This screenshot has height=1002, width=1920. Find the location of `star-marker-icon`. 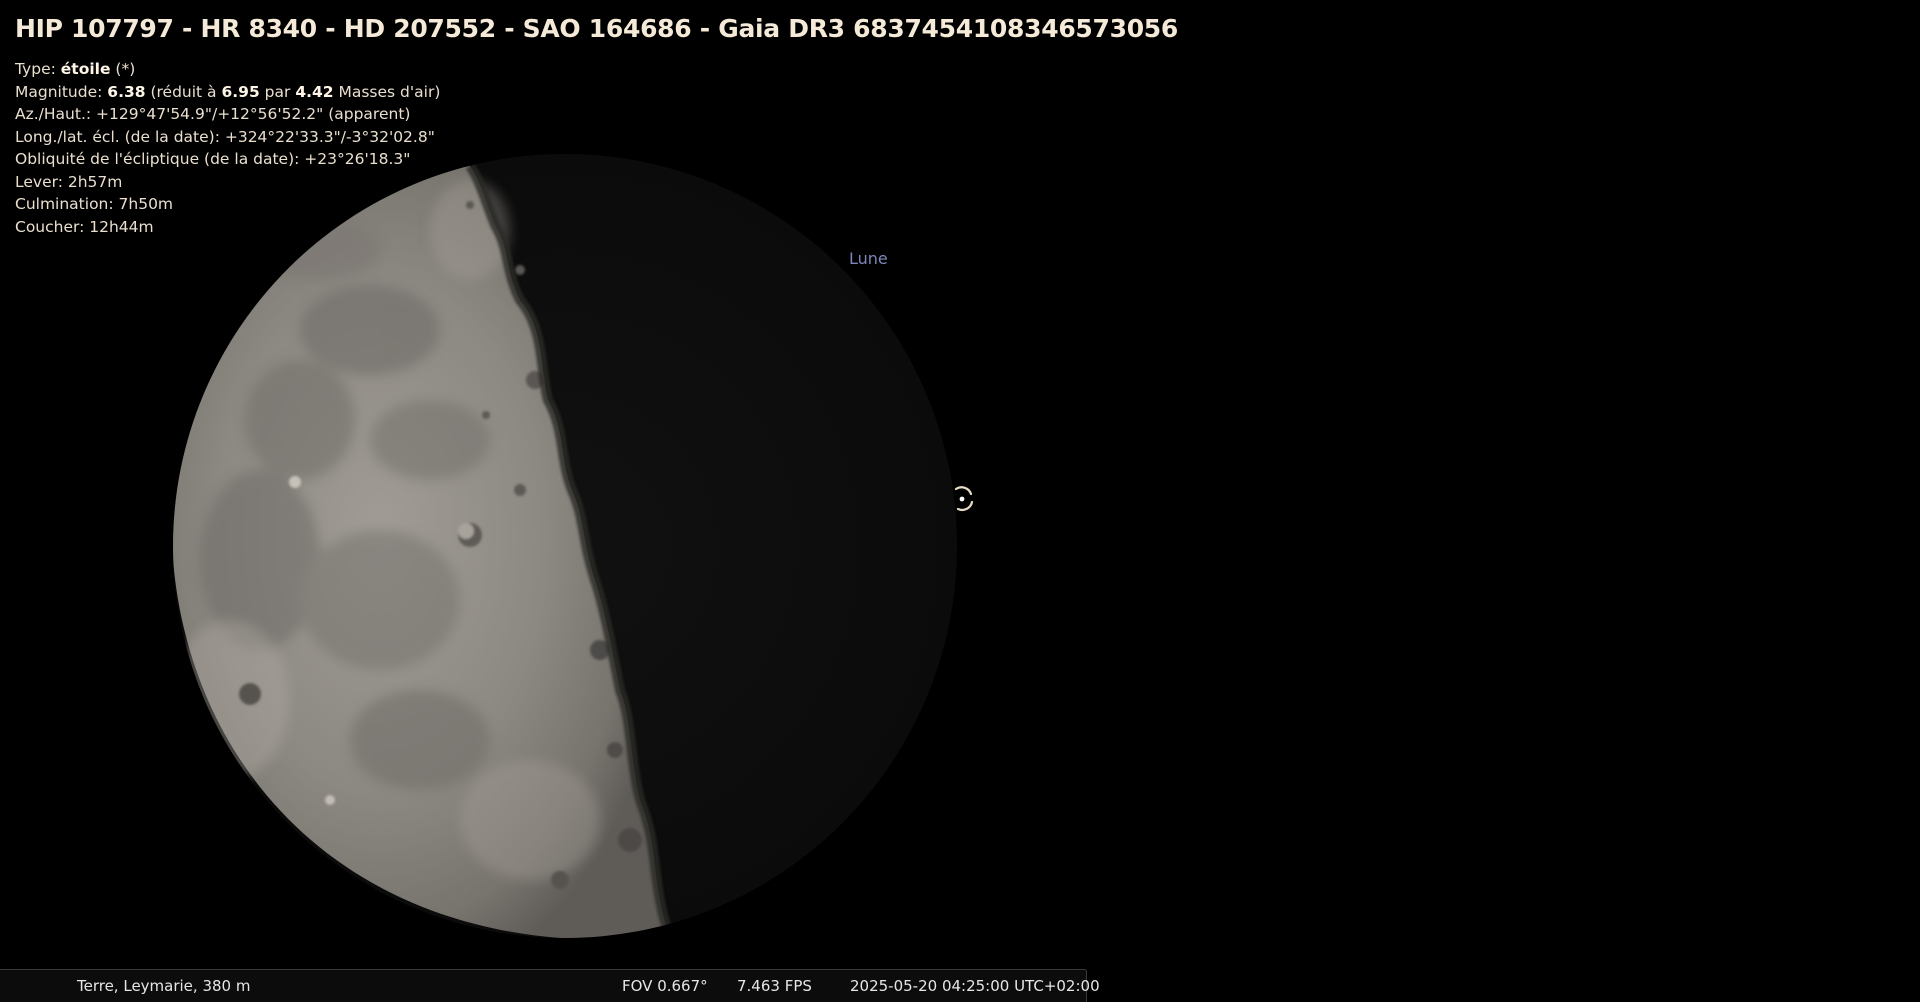

star-marker-icon is located at coordinates (964, 499).